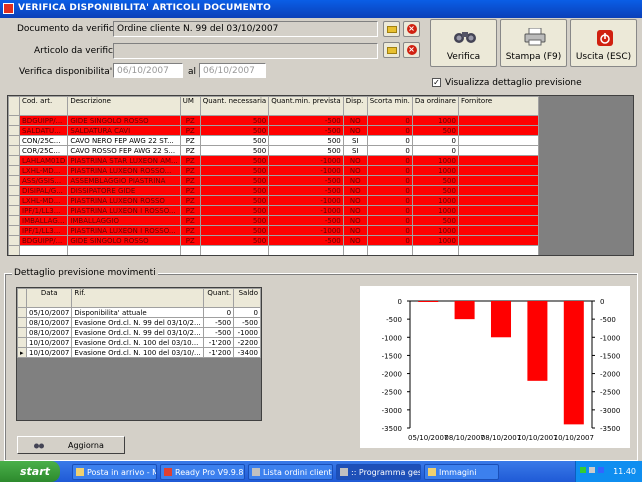 This screenshot has height=482, width=642. I want to click on cell-um: PZ, so click(190, 130).